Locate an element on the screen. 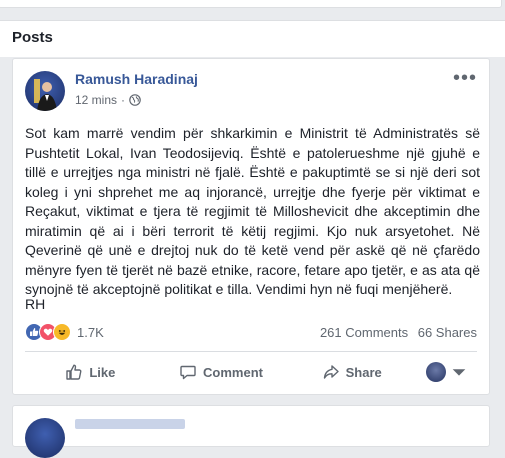 The height and width of the screenshot is (458, 505). share-button: Share is located at coordinates (351, 372).